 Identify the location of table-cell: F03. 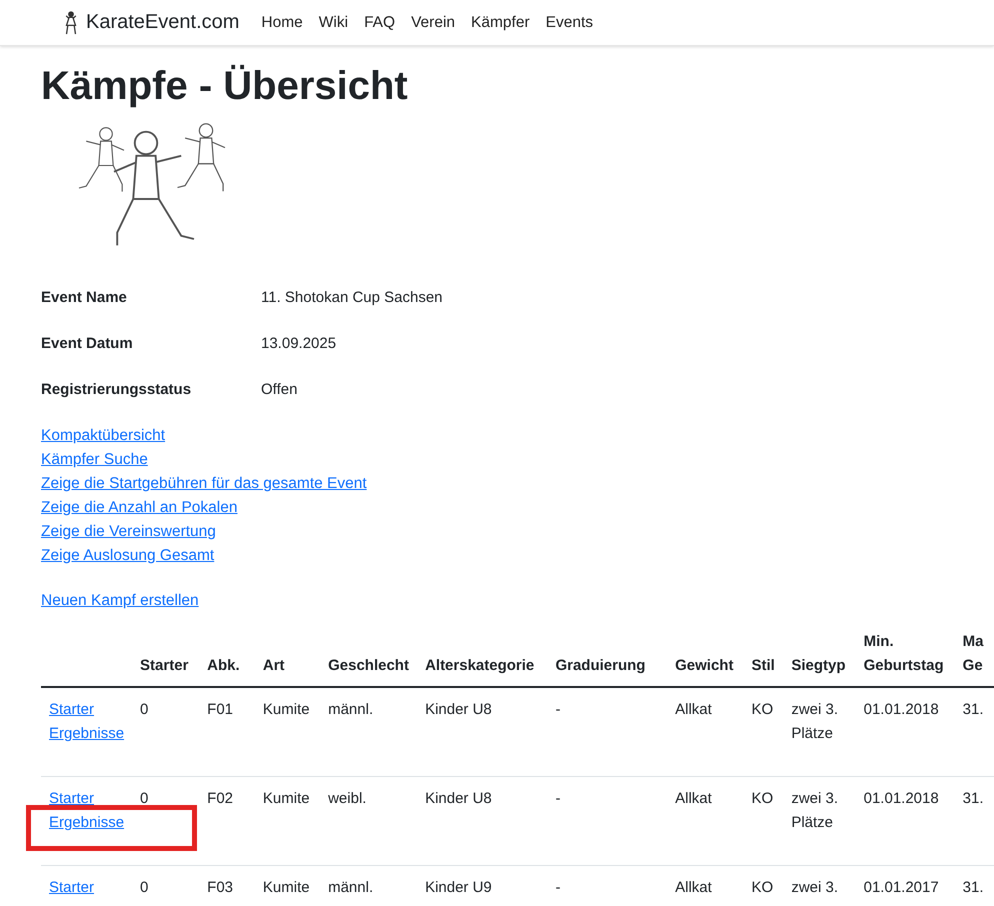
(220, 887).